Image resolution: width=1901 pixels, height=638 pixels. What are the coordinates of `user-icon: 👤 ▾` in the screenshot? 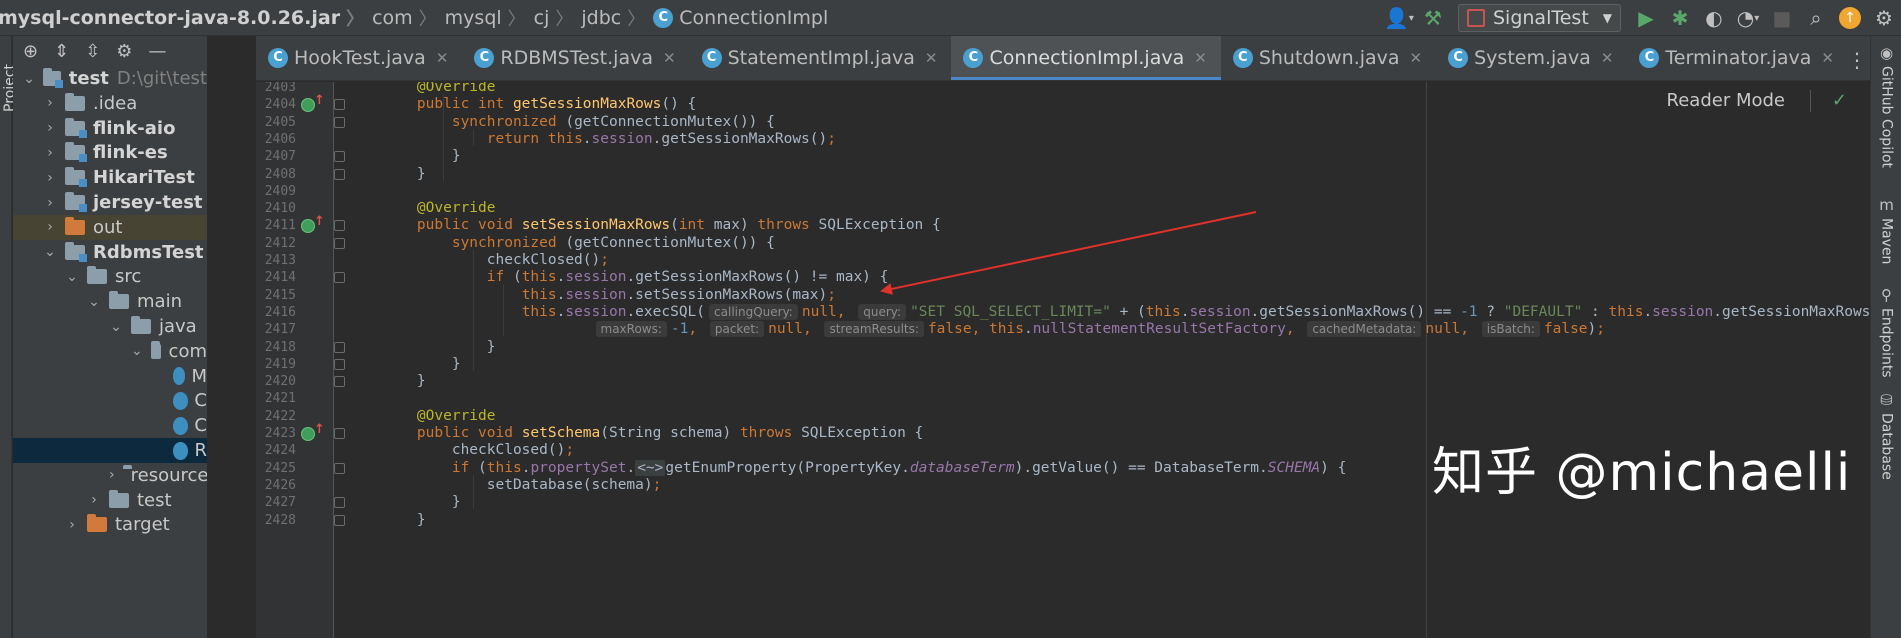 It's located at (1399, 18).